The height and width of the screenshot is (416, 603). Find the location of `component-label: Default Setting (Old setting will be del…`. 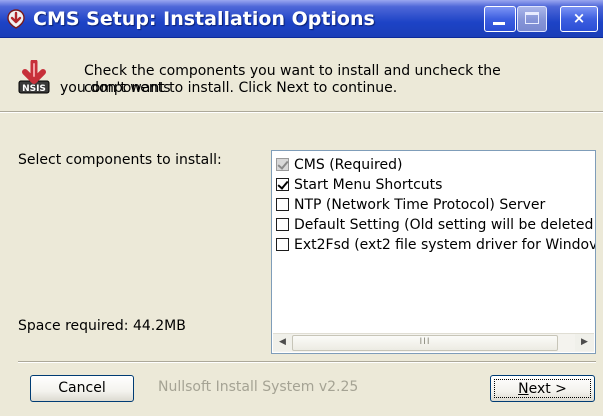

component-label: Default Setting (Old setting will be del… is located at coordinates (445, 225).